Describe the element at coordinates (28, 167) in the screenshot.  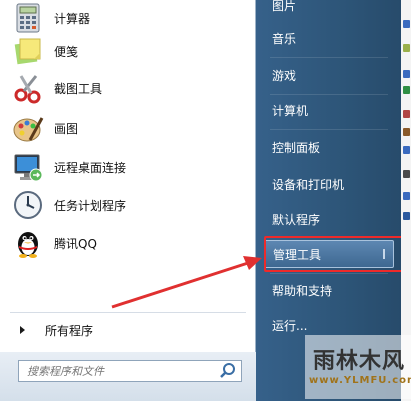
I see `remote-desktop-icon` at that location.